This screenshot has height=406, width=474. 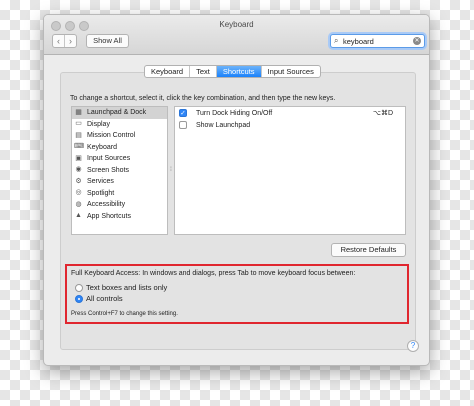 I want to click on full-keyboard-access-note: Press Control+F7 to change this setting., so click(x=124, y=314).